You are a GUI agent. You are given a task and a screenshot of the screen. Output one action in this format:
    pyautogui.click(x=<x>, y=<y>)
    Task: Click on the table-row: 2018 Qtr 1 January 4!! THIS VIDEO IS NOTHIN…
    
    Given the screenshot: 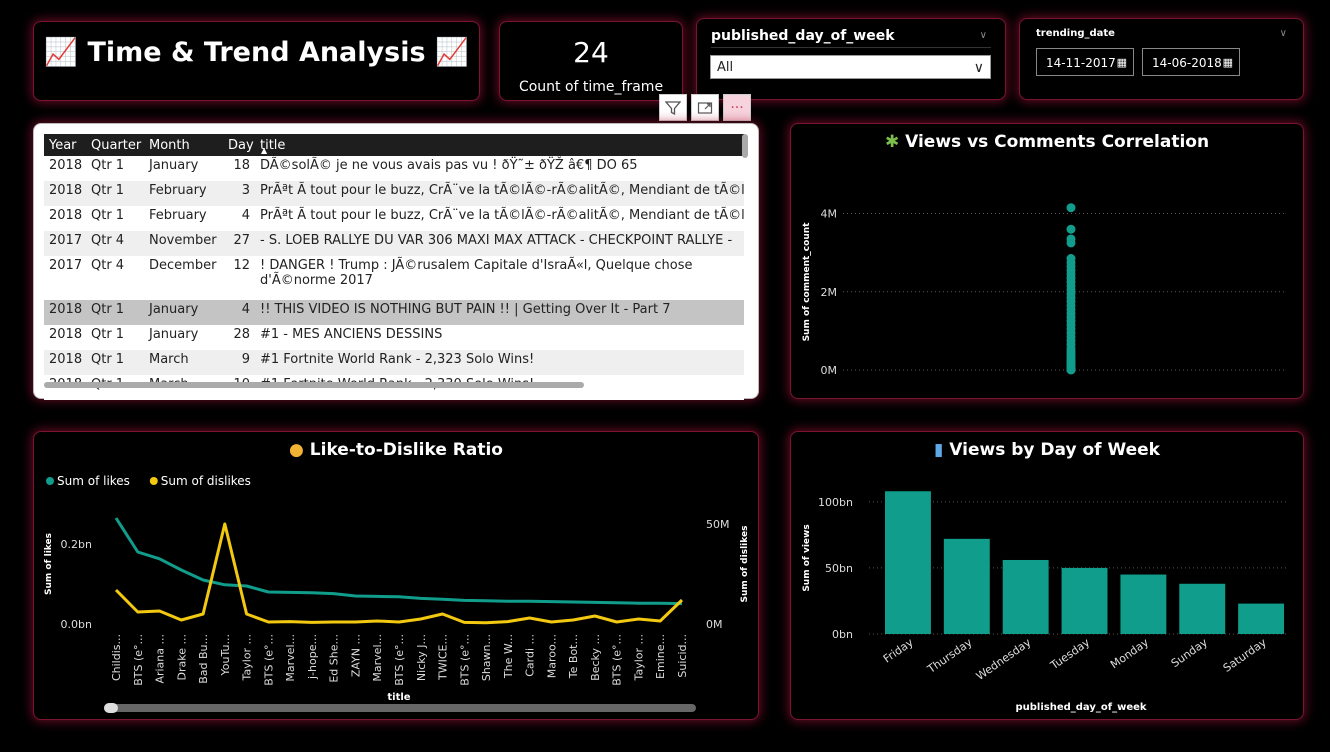 What is the action you would take?
    pyautogui.click(x=394, y=312)
    